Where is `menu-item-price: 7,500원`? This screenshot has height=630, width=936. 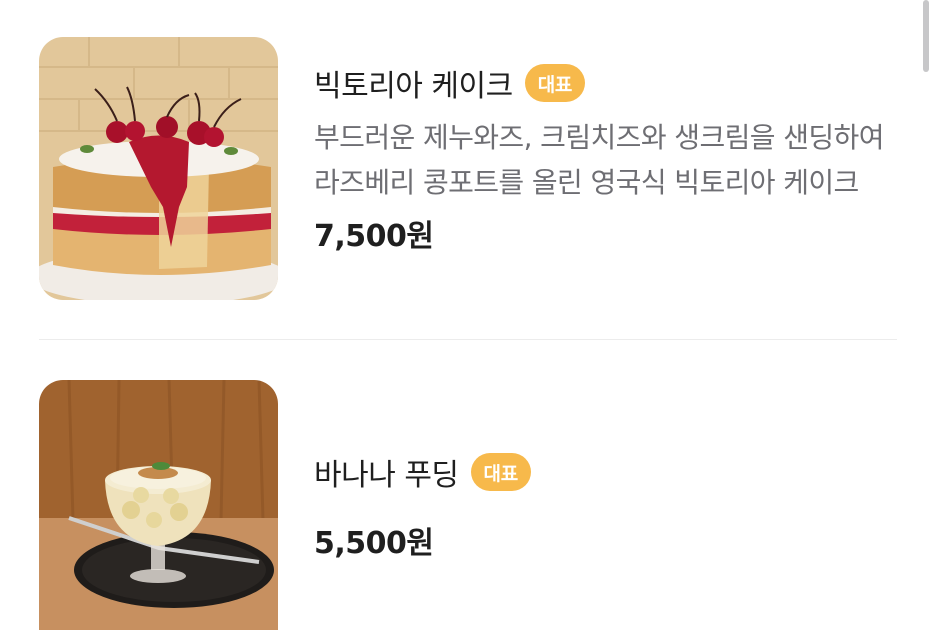 menu-item-price: 7,500원 is located at coordinates (374, 236).